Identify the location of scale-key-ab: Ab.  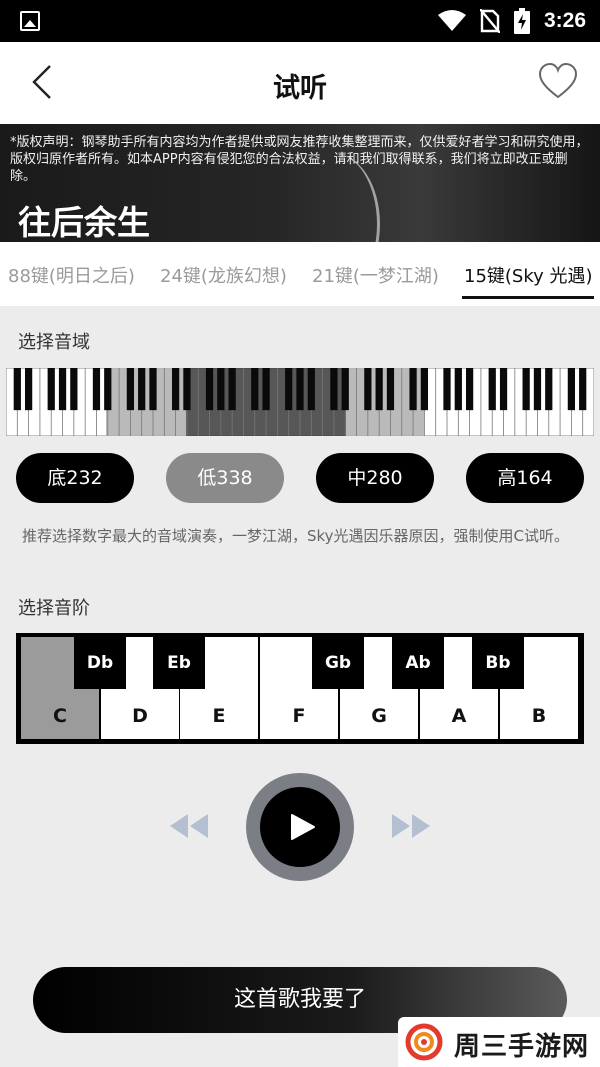
(418, 663).